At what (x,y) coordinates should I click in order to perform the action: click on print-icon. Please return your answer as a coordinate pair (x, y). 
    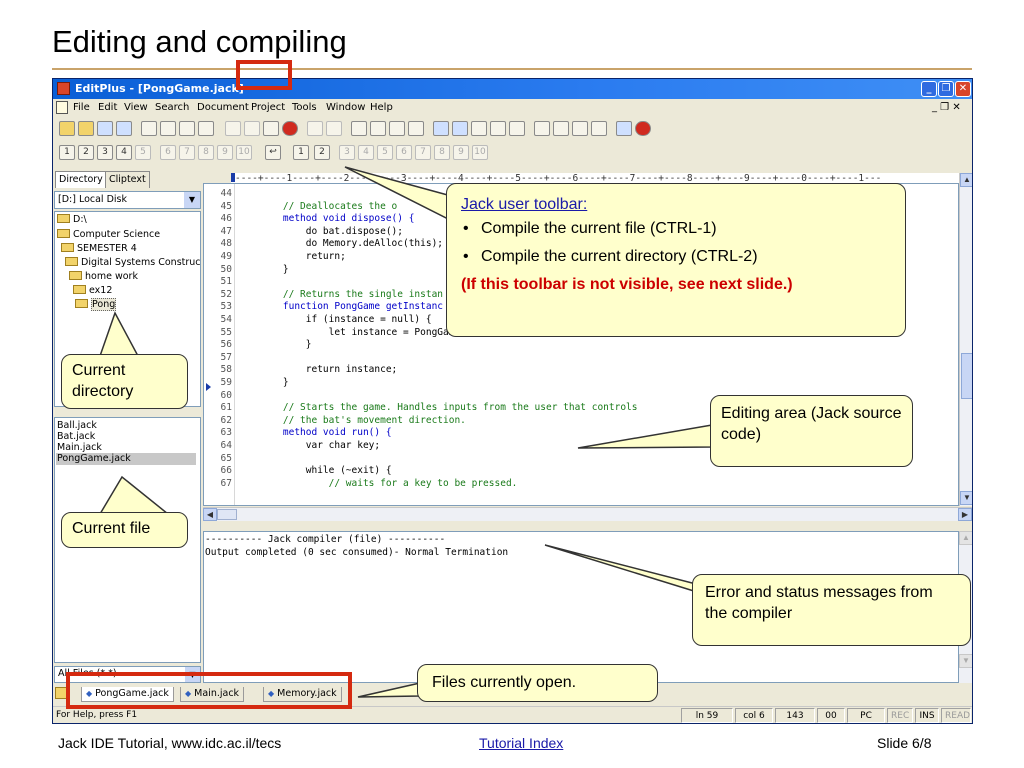
    Looking at the image, I should click on (168, 128).